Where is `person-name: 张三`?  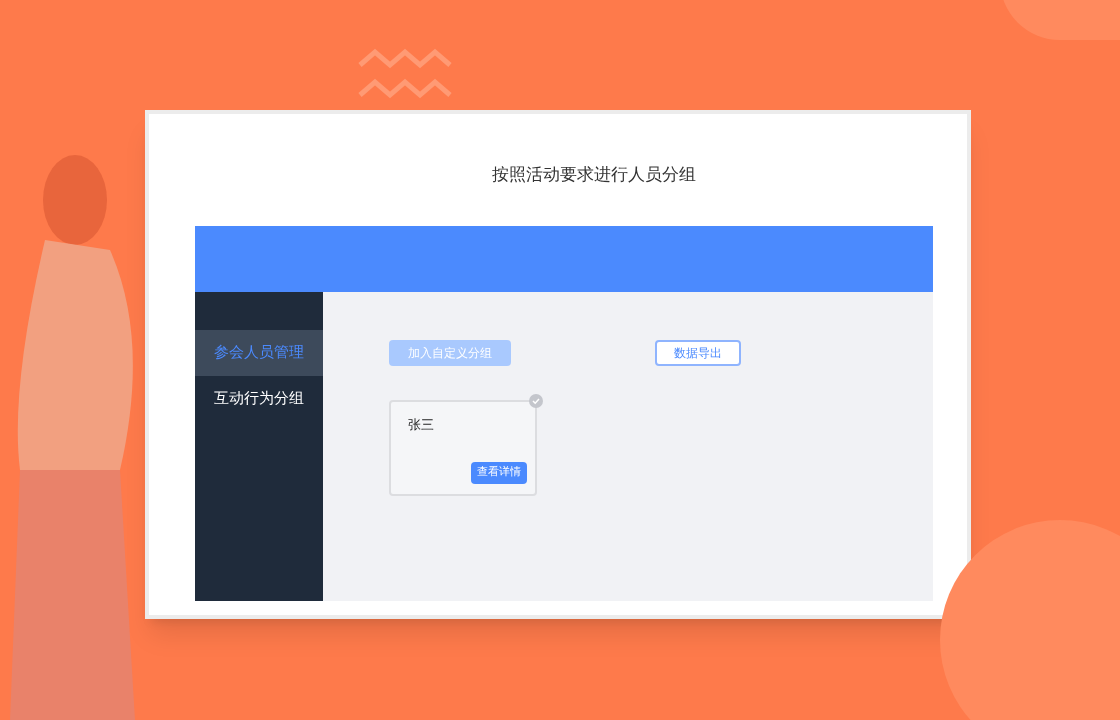
person-name: 张三 is located at coordinates (421, 424).